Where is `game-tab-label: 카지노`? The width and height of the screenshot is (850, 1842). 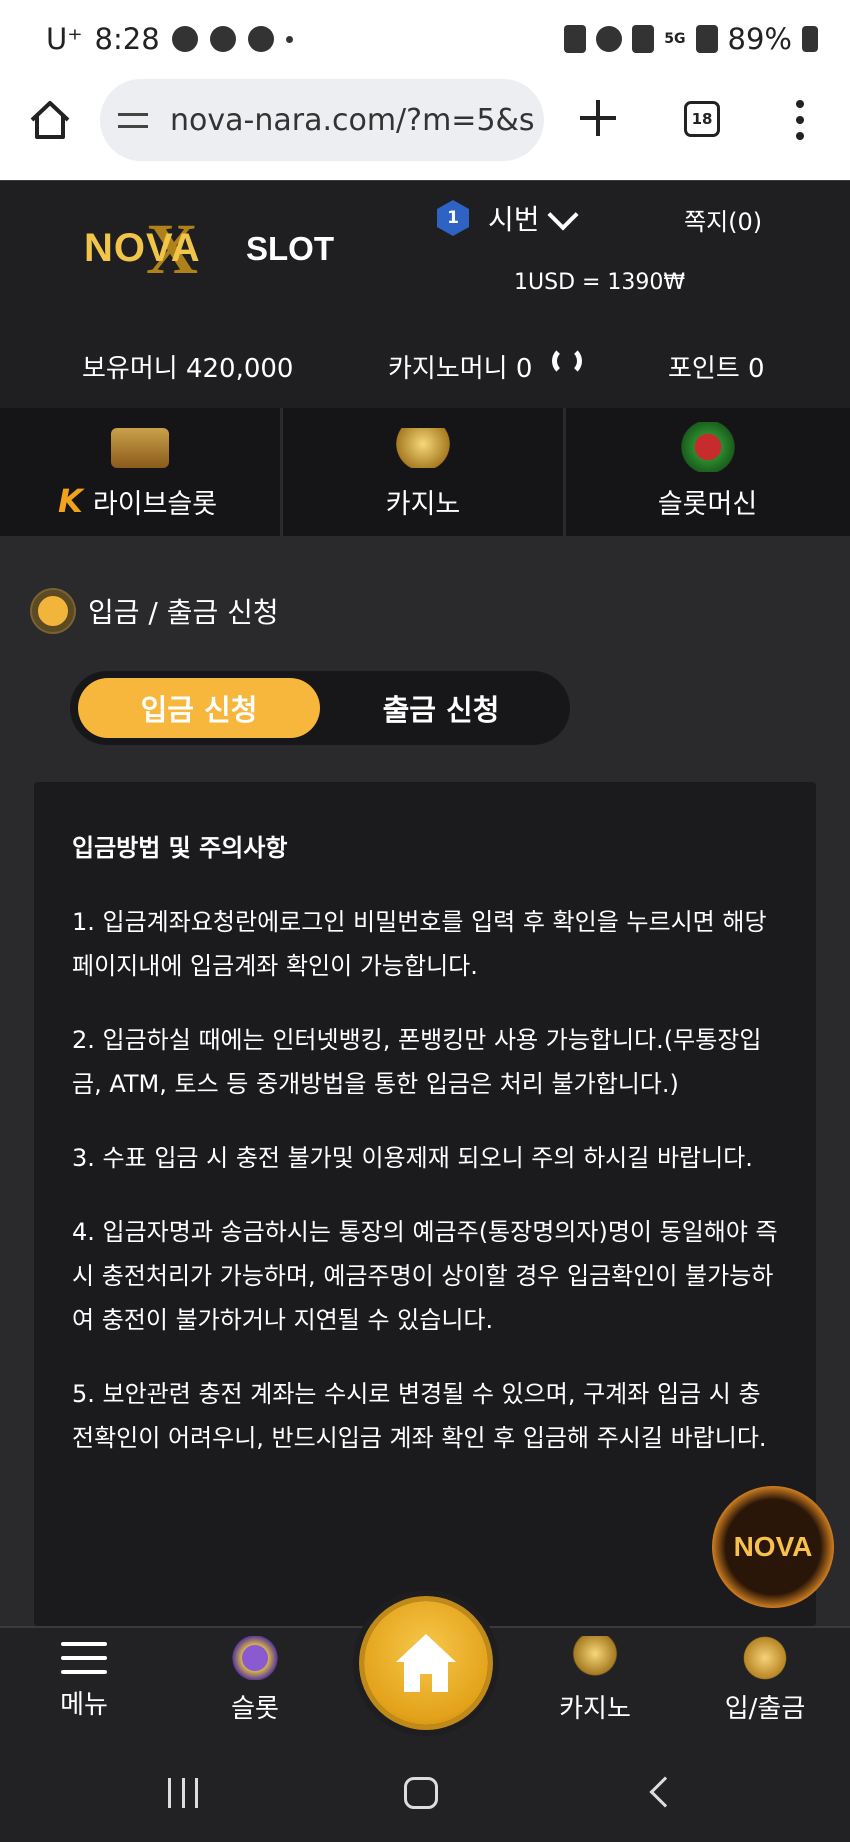
game-tab-label: 카지노 is located at coordinates (423, 504).